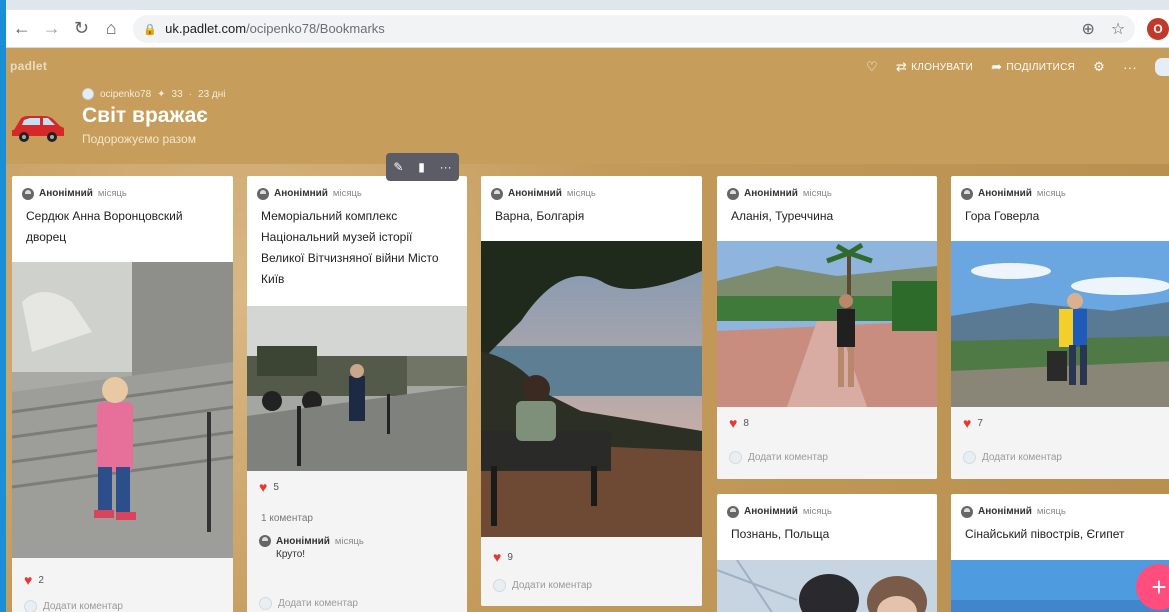  Describe the element at coordinates (269, 487) in the screenshot. I see `post-likes: ♥ 5` at that location.